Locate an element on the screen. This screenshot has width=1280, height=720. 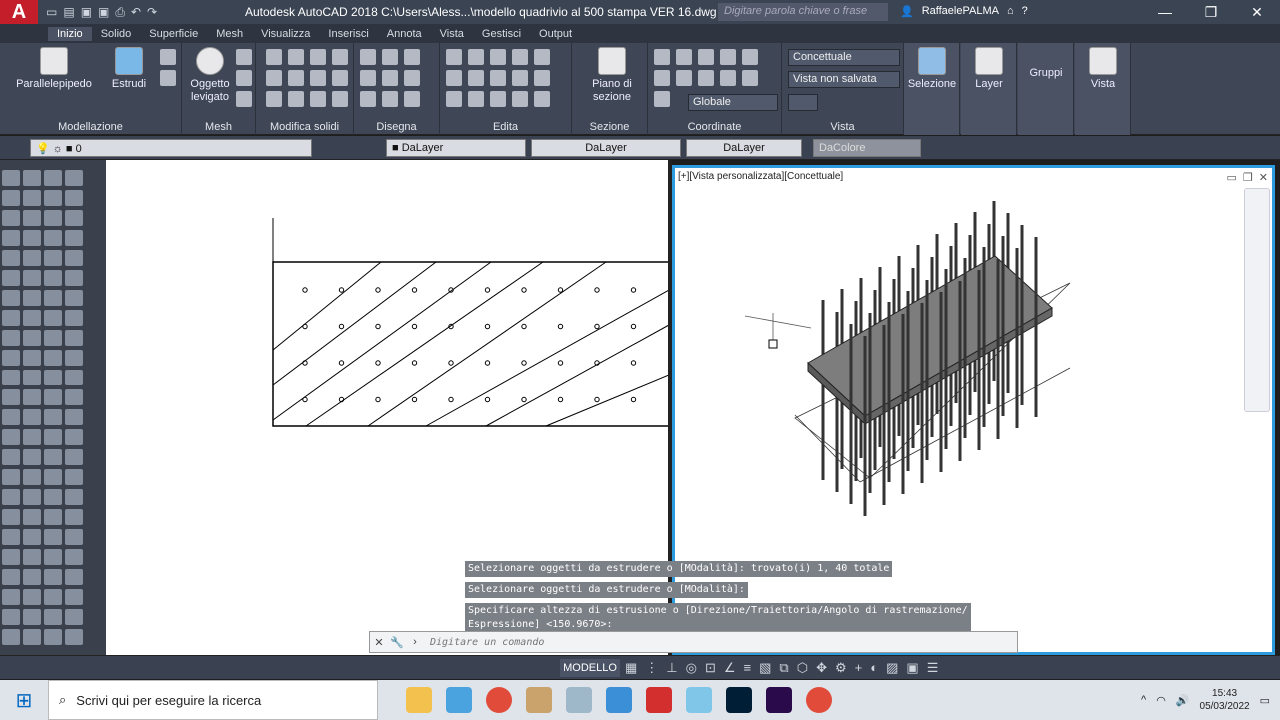
offset-edge-icon is located at coordinates (274, 99).